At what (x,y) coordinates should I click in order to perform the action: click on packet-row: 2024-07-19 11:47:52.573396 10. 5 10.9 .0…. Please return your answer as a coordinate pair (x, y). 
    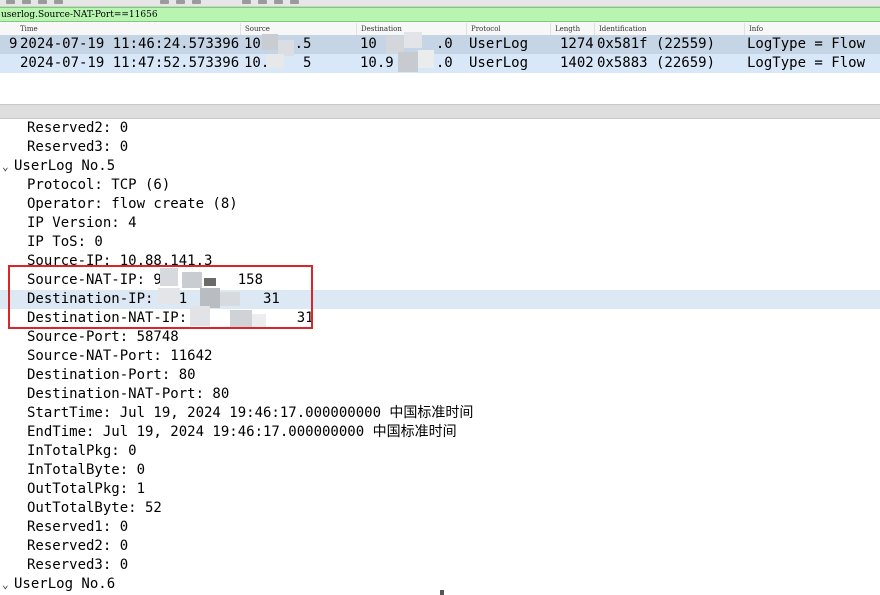
    Looking at the image, I should click on (440, 63).